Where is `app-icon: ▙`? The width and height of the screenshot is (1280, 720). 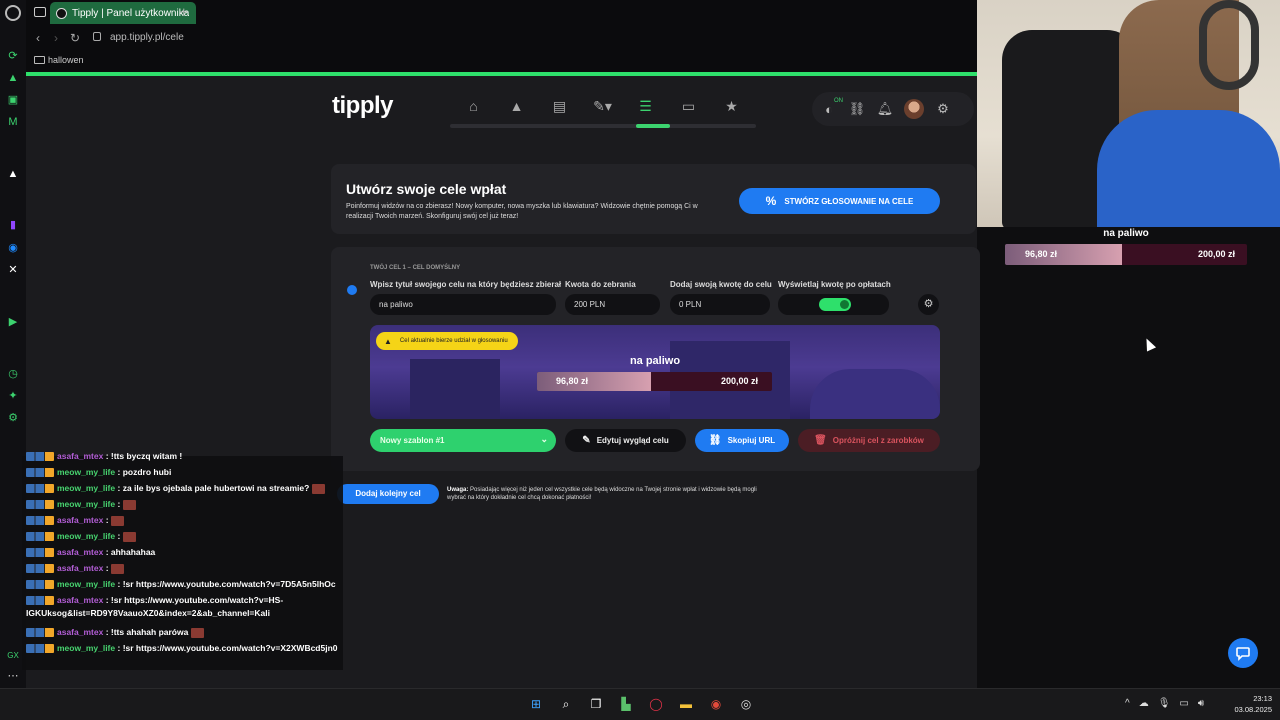
app-icon: ▙ is located at coordinates (626, 704).